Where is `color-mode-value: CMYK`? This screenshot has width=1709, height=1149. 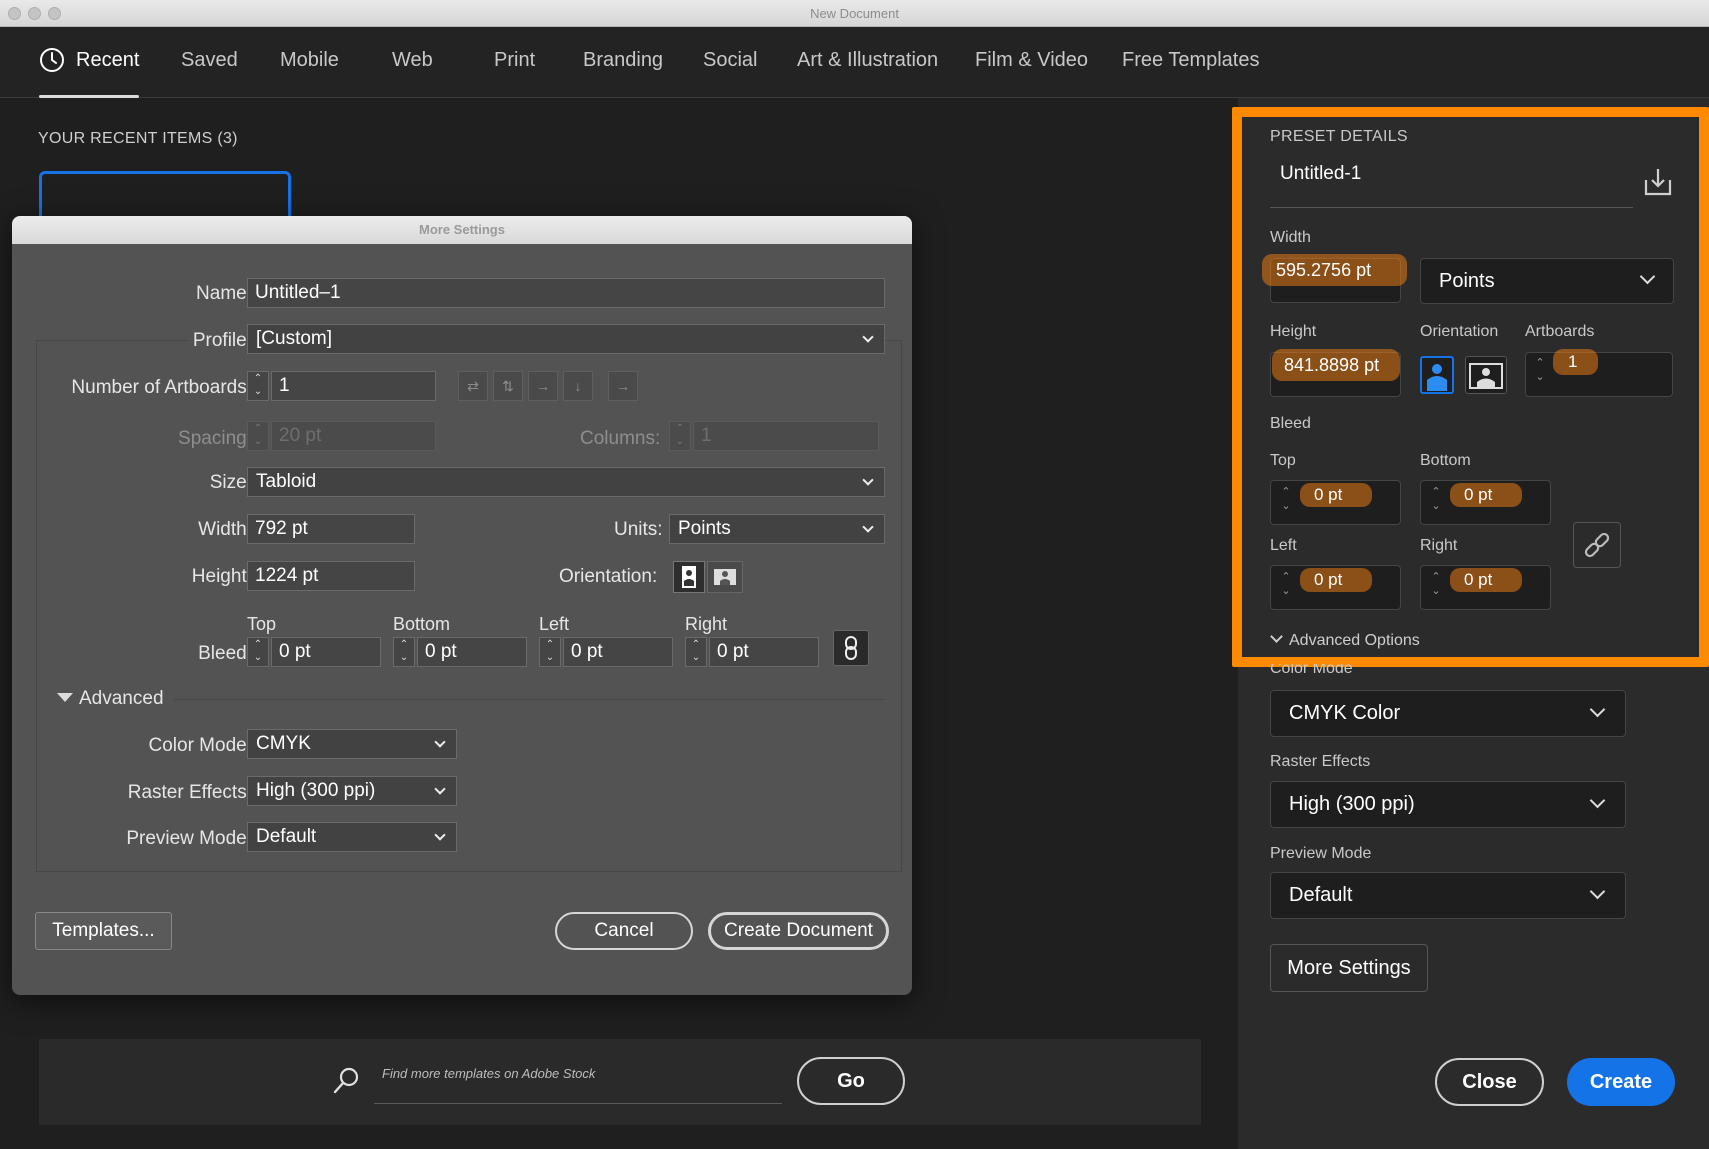 color-mode-value: CMYK is located at coordinates (283, 743).